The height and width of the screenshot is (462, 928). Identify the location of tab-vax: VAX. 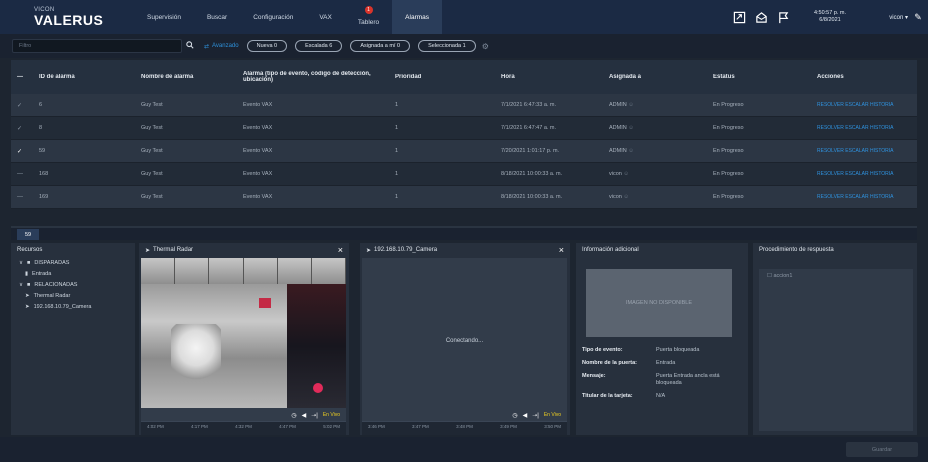
(325, 17).